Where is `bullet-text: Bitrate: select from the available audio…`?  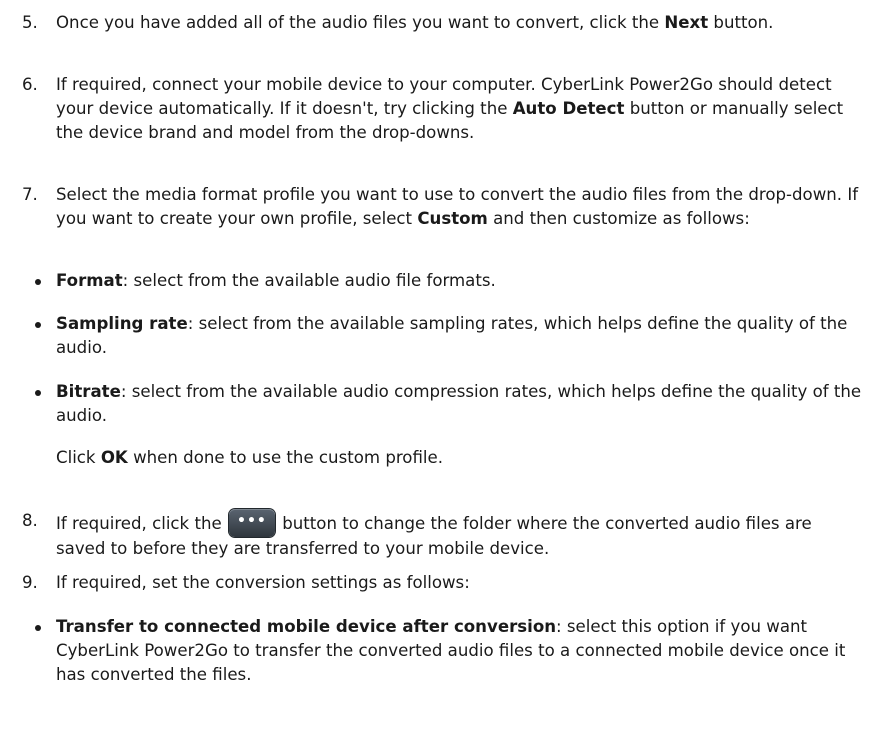 bullet-text: Bitrate: select from the available audio… is located at coordinates (461, 404).